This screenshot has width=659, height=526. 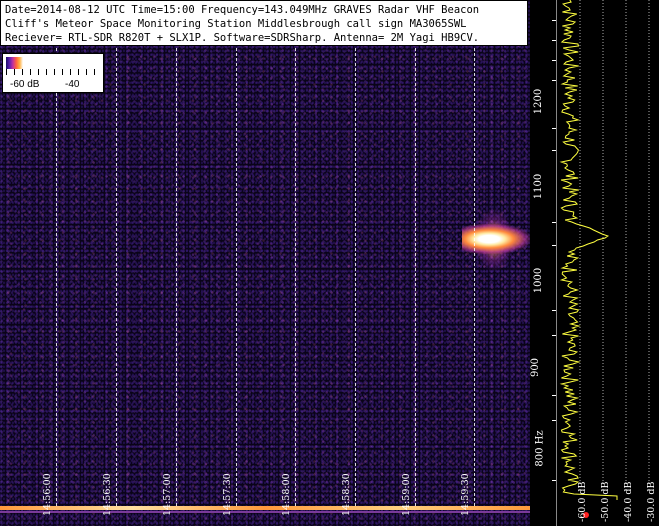 I want to click on spectrum-plot, so click(x=604, y=250).